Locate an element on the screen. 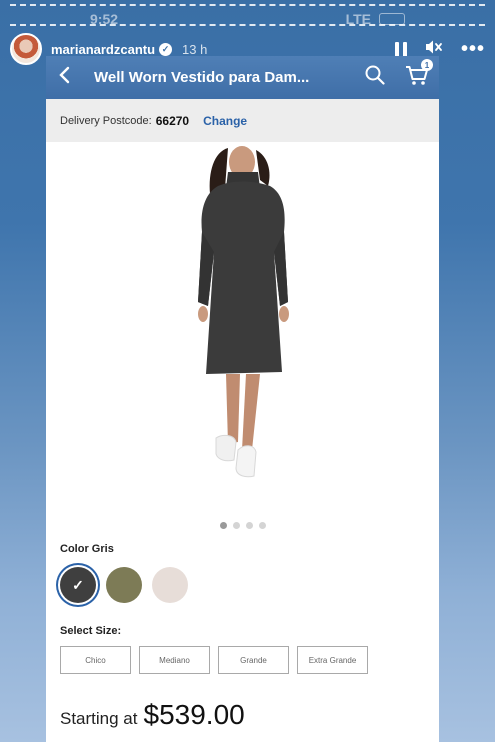  delivery-postcode: 66270 is located at coordinates (172, 120).